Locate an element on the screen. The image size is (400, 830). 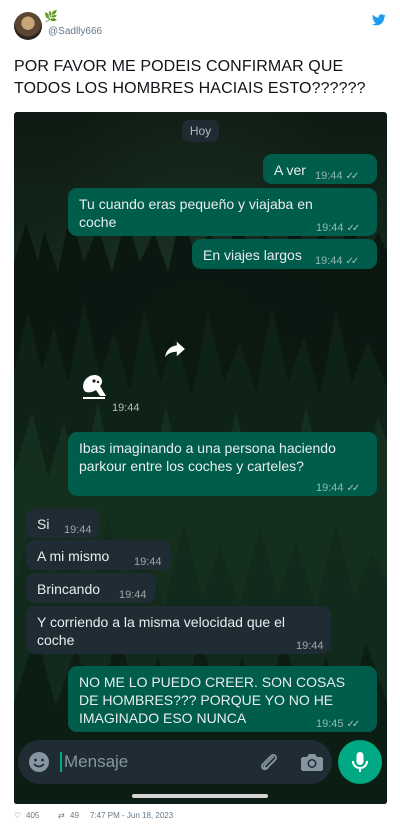
date-separator: Hoy is located at coordinates (200, 131).